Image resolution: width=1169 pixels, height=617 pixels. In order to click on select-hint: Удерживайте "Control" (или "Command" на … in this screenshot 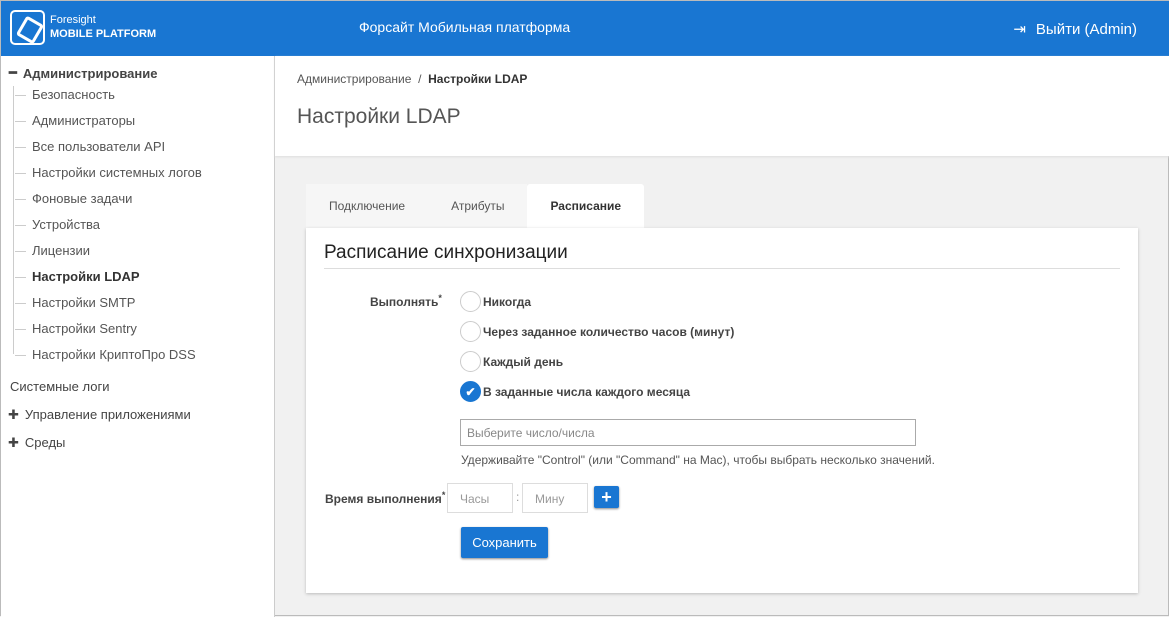, I will do `click(698, 460)`.